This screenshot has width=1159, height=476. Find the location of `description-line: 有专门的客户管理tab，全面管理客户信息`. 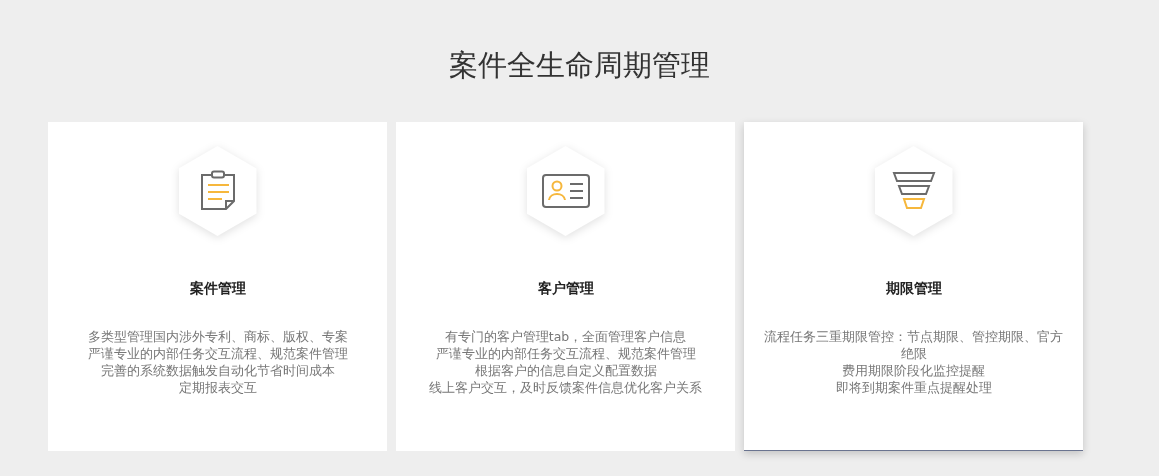

description-line: 有专门的客户管理tab，全面管理客户信息 is located at coordinates (565, 336).